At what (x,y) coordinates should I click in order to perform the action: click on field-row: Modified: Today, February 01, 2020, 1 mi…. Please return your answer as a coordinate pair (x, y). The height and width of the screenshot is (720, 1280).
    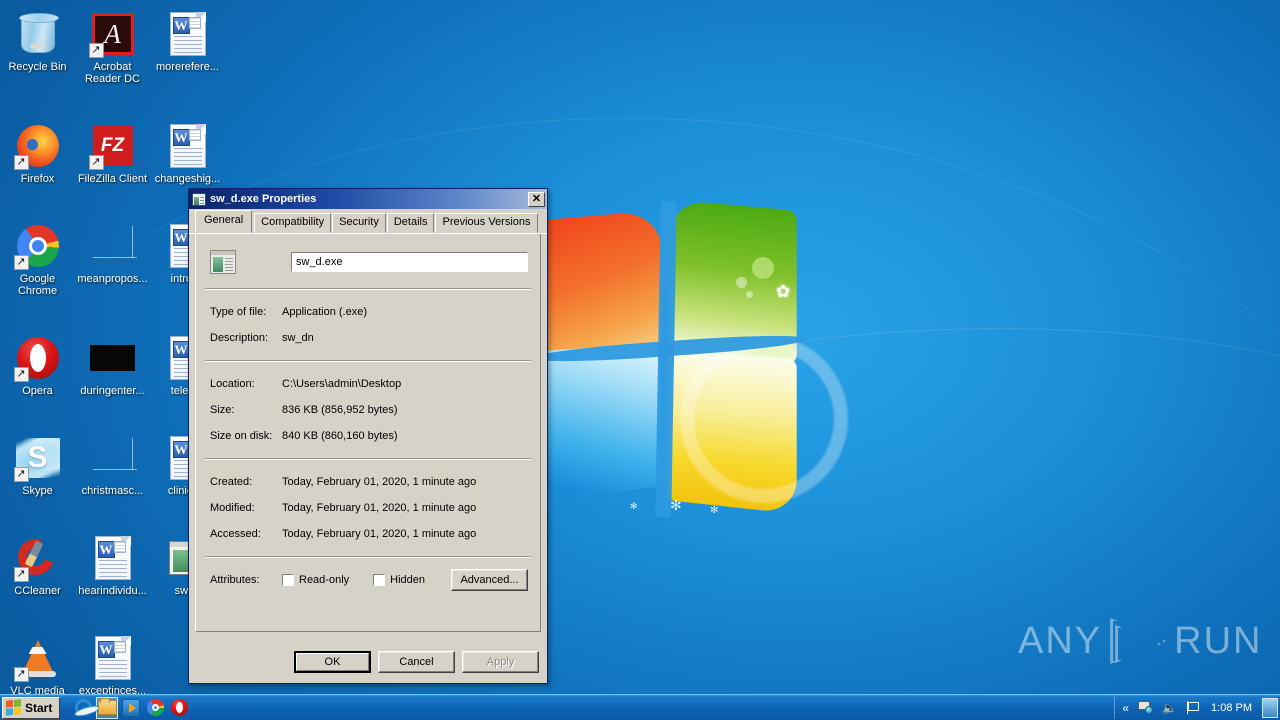
    Looking at the image, I should click on (368, 508).